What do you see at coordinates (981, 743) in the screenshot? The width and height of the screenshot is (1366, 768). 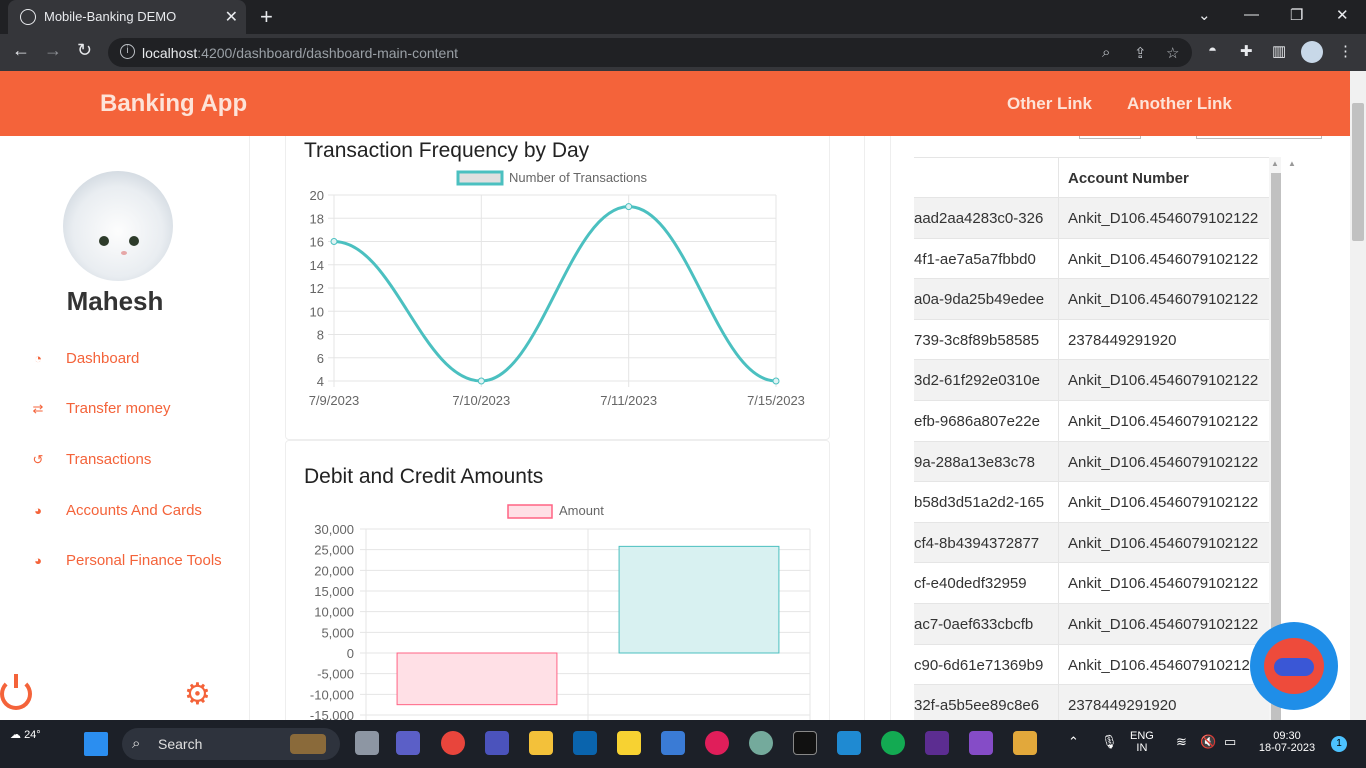 I see `visual-studio-icon` at bounding box center [981, 743].